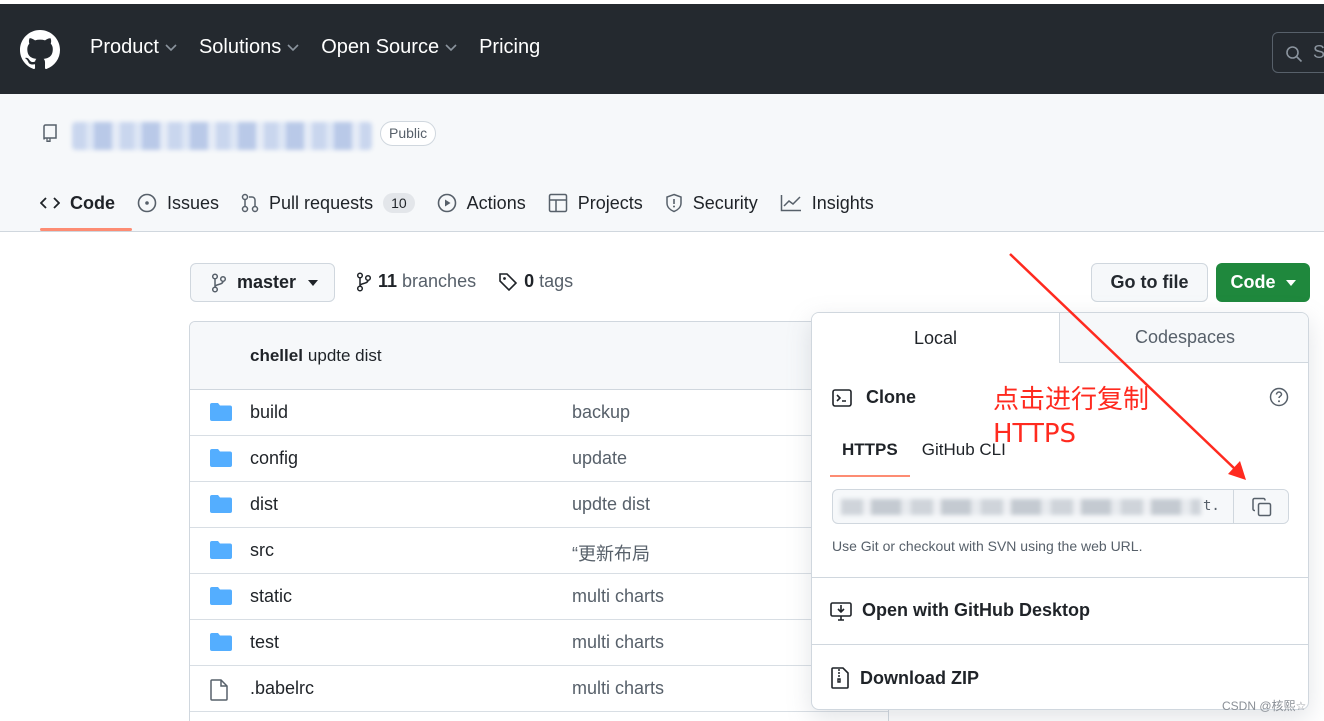 This screenshot has width=1324, height=721. Describe the element at coordinates (840, 678) in the screenshot. I see `file-zip-icon` at that location.